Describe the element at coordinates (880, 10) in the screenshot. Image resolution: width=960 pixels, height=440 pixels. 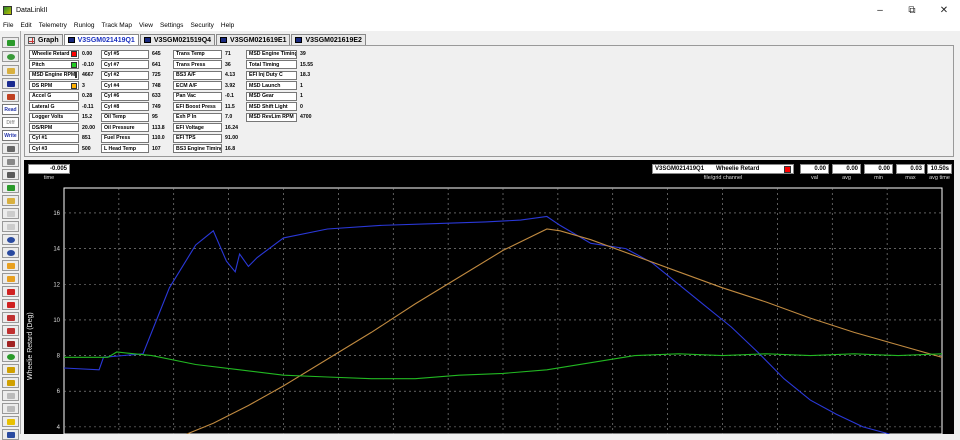
I see `minimize-icon: –` at that location.